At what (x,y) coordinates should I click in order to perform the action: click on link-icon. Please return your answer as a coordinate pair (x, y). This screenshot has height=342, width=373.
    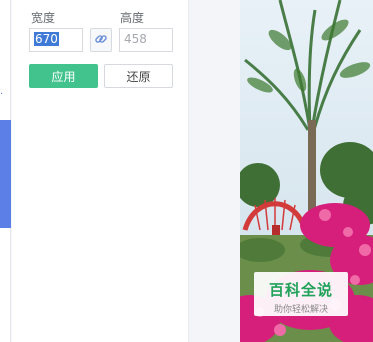
    Looking at the image, I should click on (101, 40).